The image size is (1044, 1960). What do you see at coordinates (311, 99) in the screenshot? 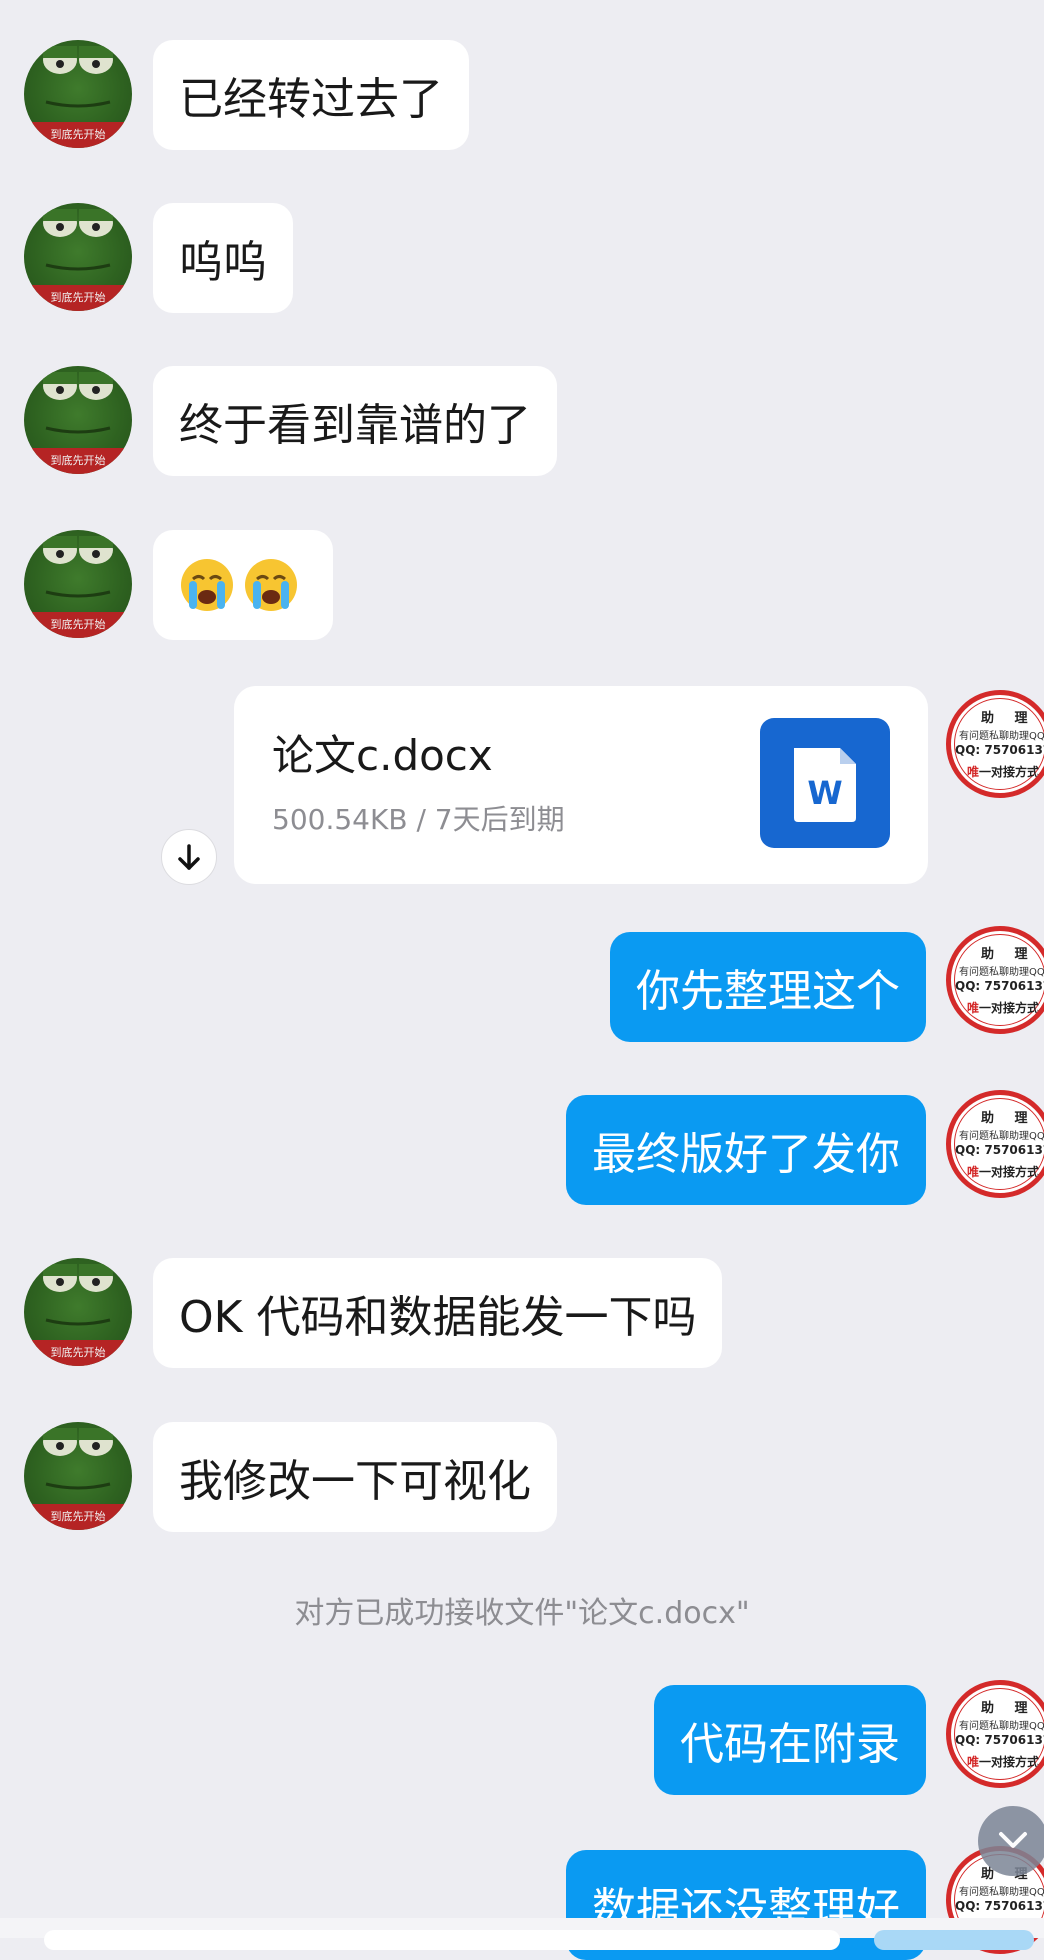
I see `message-text: 已经转过去了` at bounding box center [311, 99].